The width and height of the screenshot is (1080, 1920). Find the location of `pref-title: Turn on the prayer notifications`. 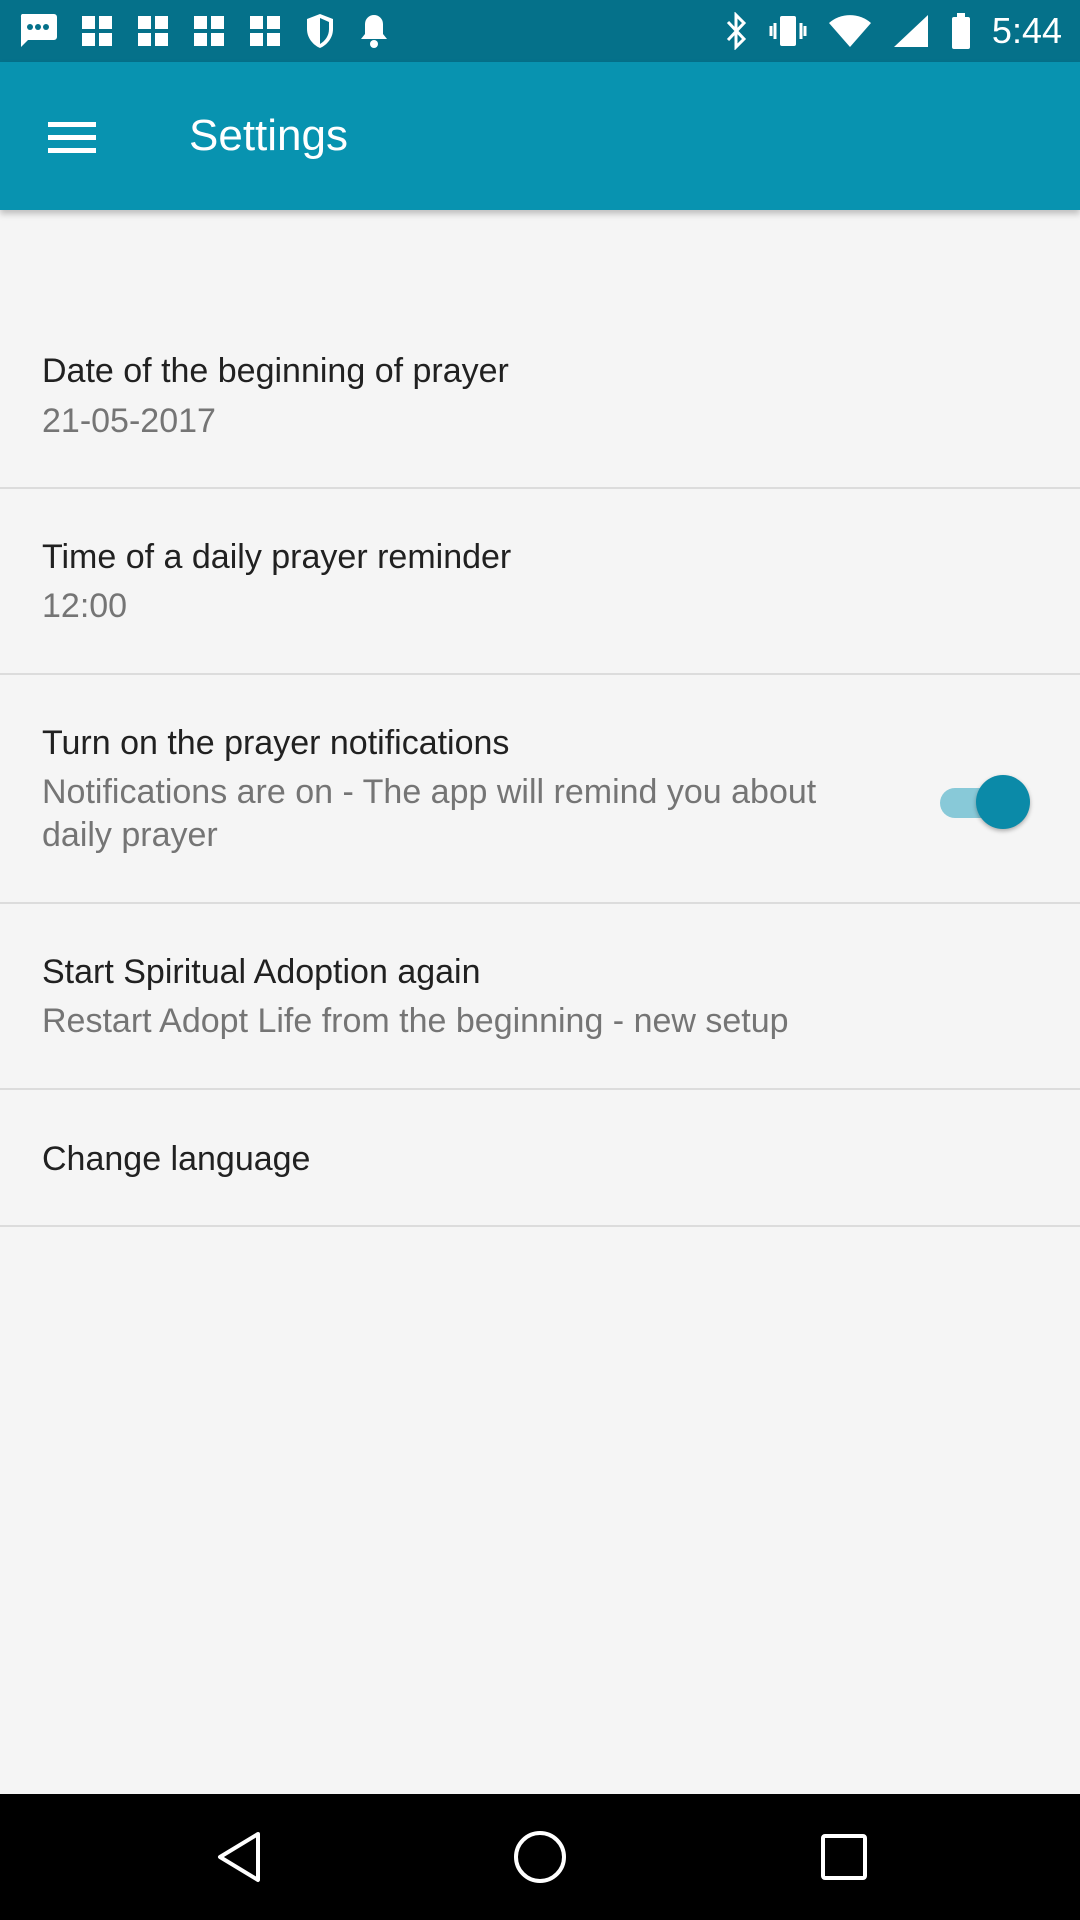

pref-title: Turn on the prayer notifications is located at coordinates (276, 743).